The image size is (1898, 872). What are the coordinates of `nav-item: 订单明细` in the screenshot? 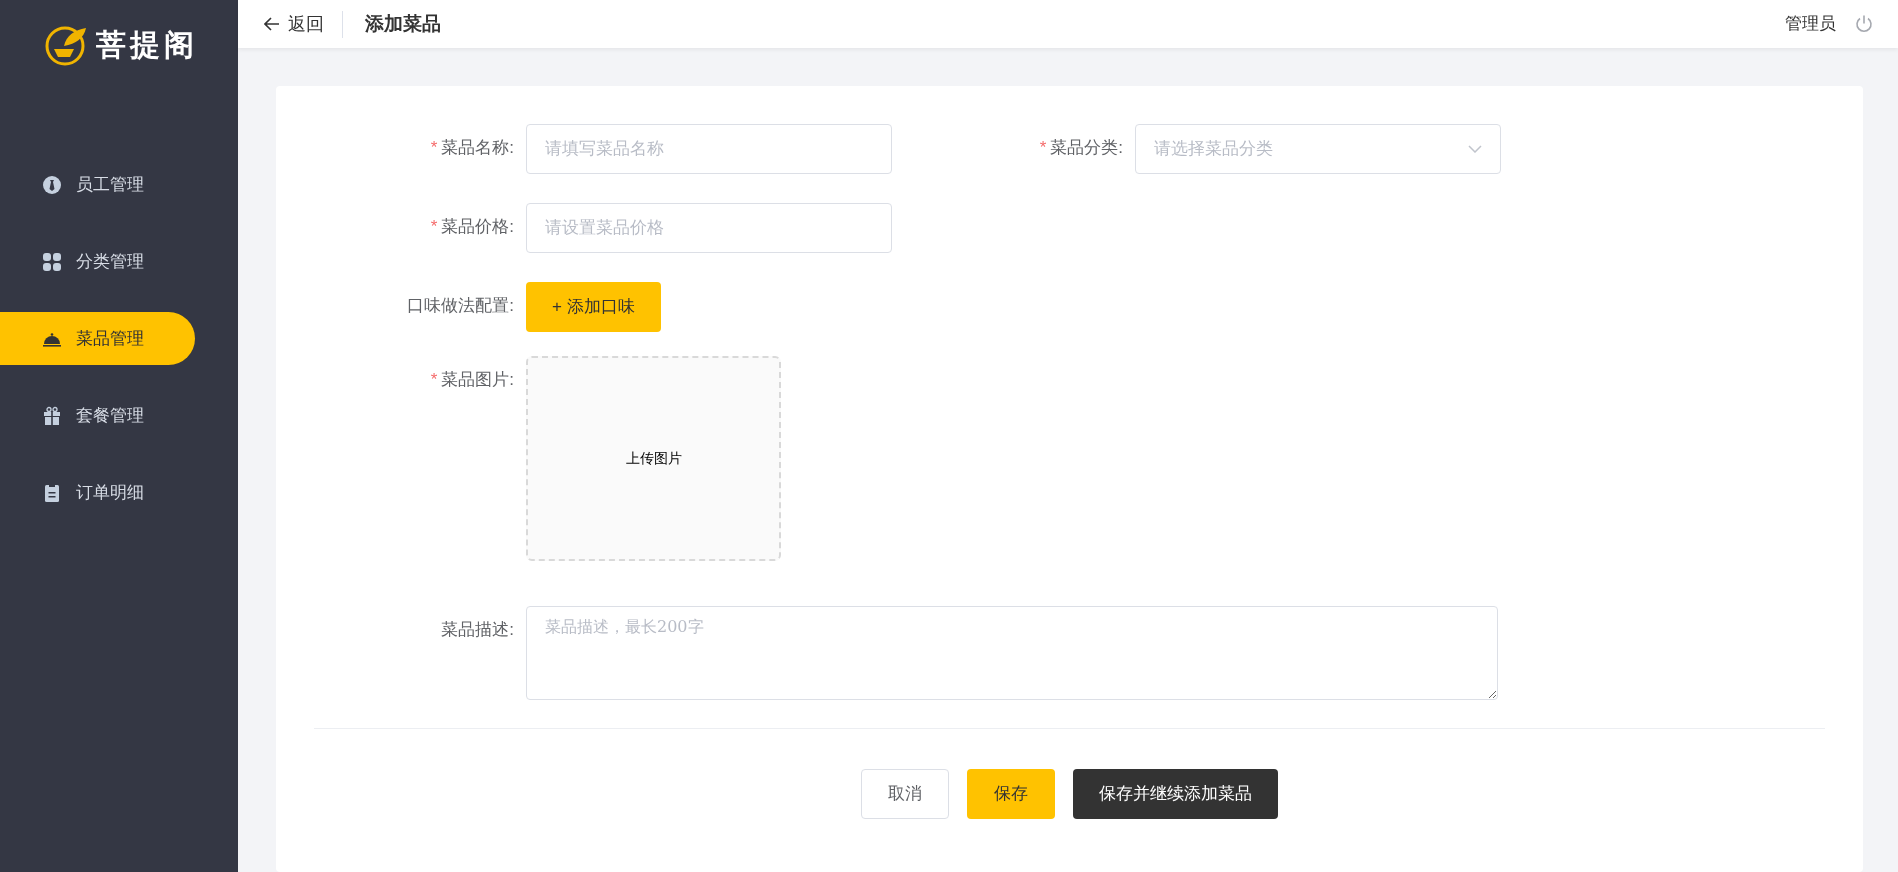 It's located at (97, 492).